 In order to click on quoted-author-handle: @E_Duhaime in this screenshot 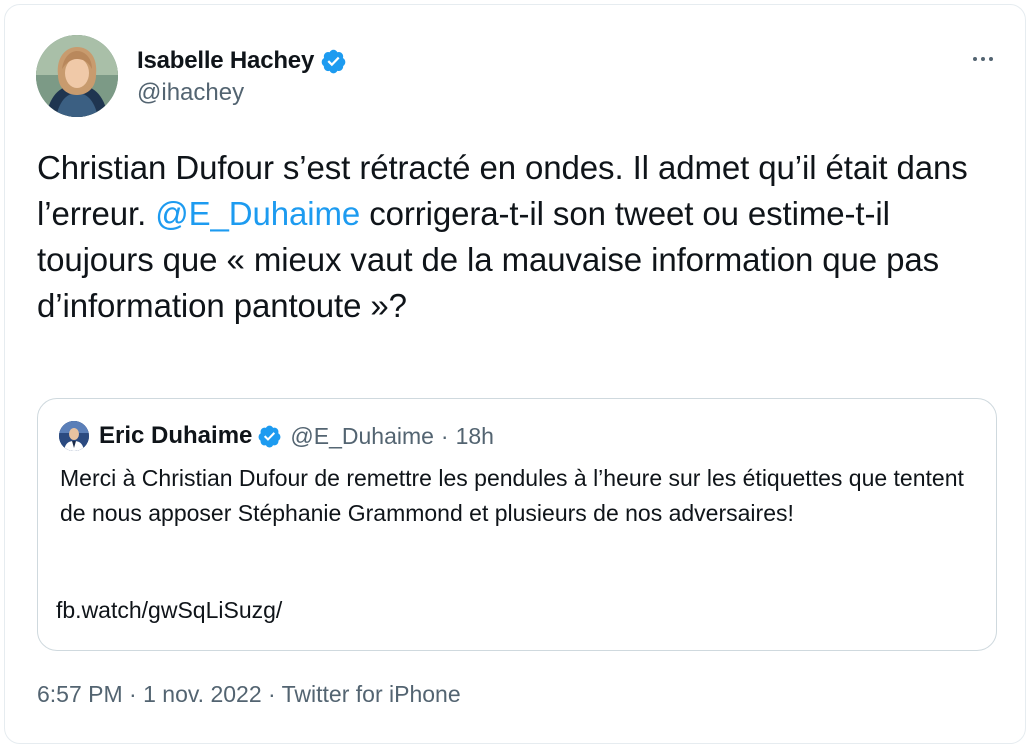, I will do `click(362, 436)`.